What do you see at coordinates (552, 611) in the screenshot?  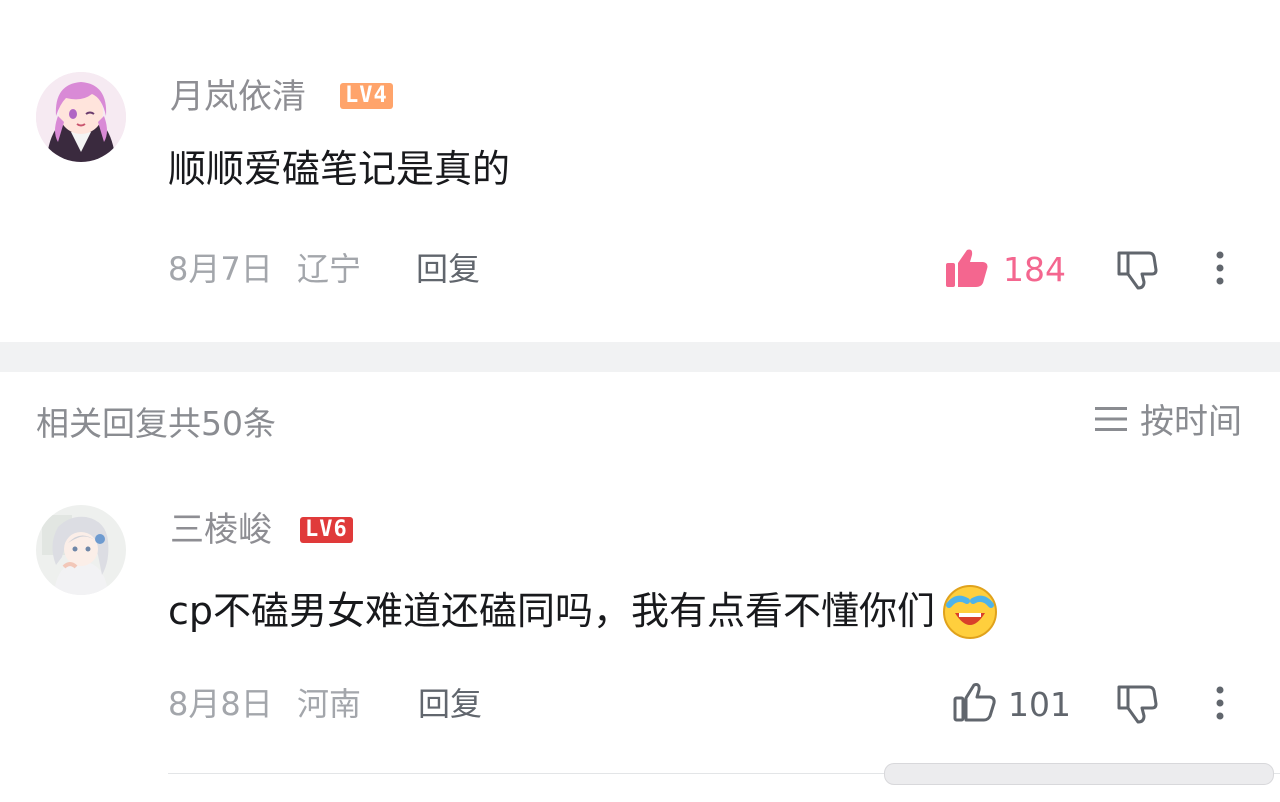 I see `comment-text-content: cp不磕男女难道还磕同吗，我有点看不懂你们` at bounding box center [552, 611].